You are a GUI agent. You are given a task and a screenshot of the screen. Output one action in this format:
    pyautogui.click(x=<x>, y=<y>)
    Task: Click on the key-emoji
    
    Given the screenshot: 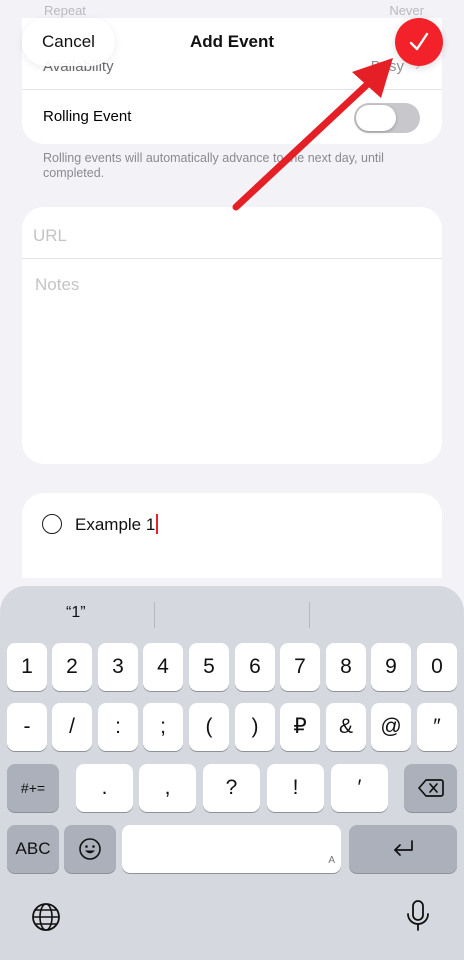 What is the action you would take?
    pyautogui.click(x=90, y=849)
    